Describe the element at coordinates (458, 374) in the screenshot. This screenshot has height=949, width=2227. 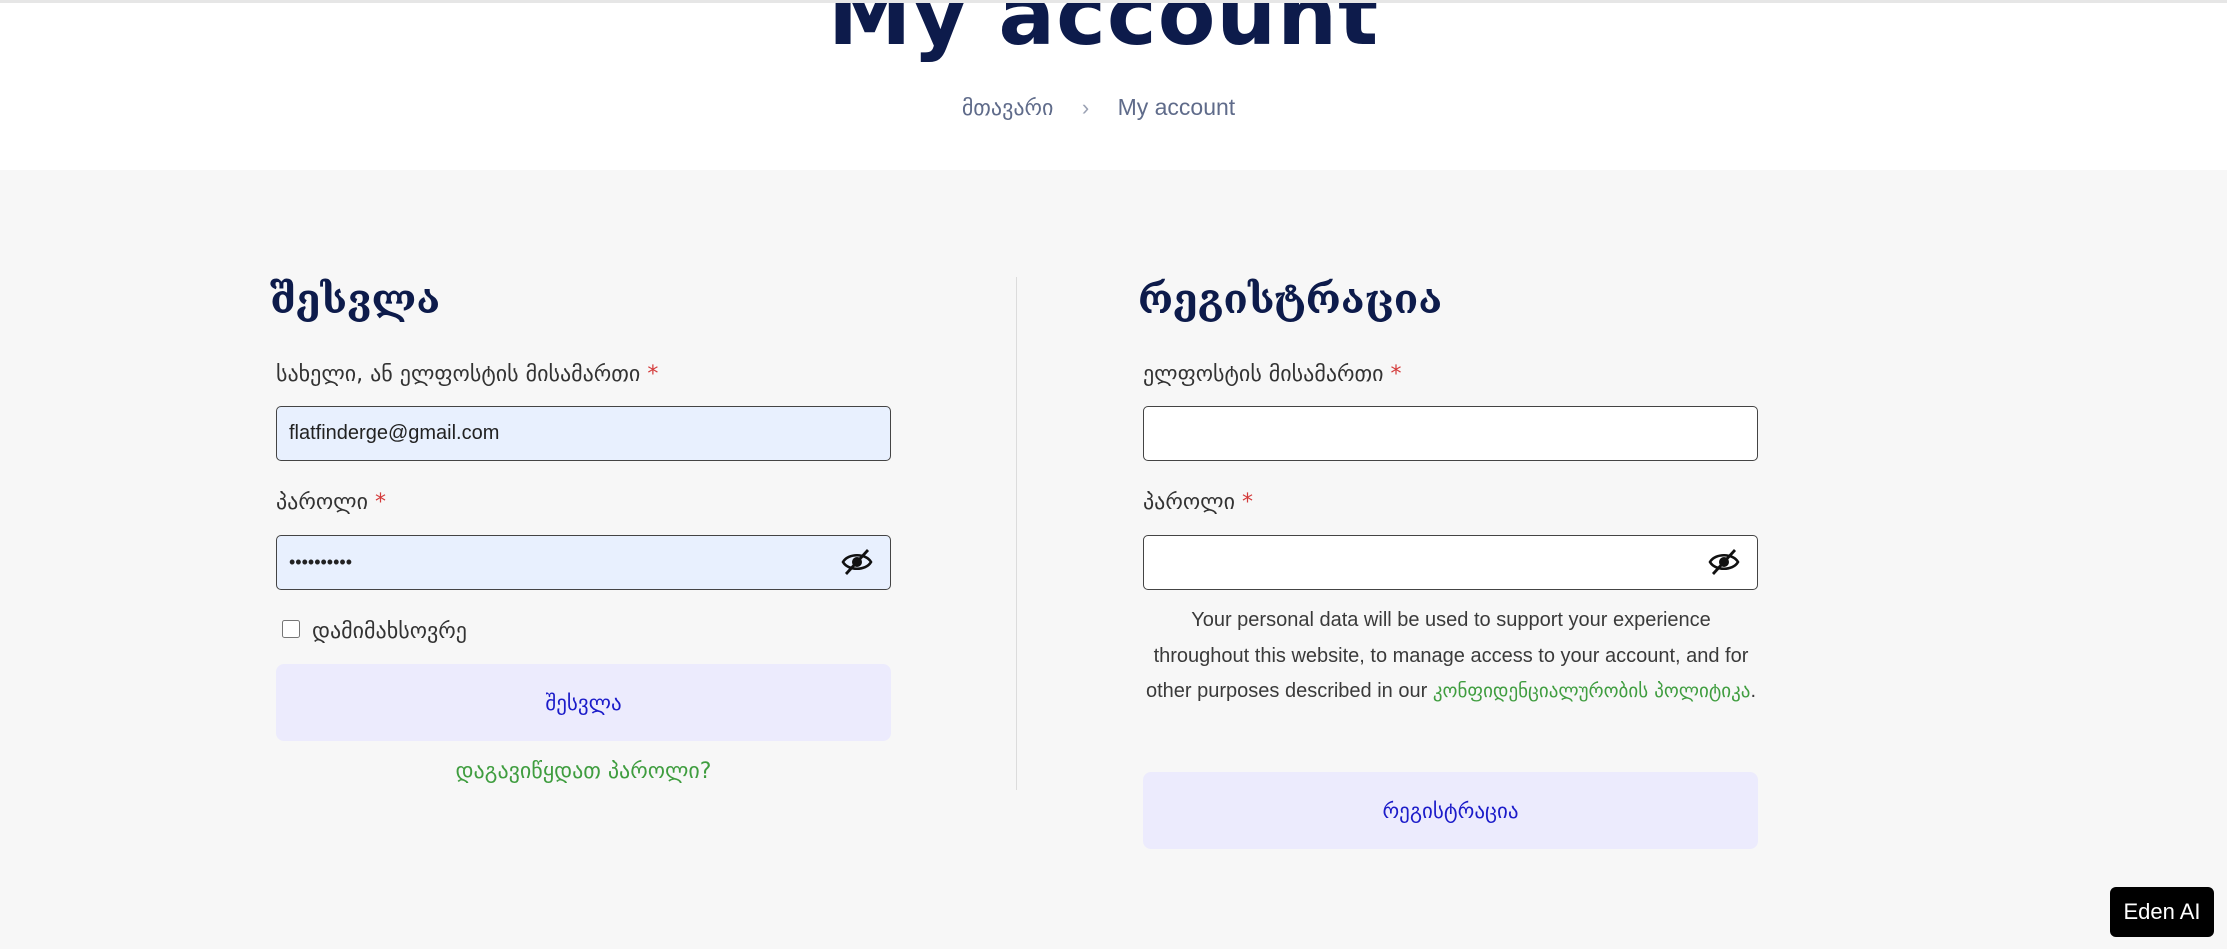
I see `username-label-text: სახელი, ან ელფოსტის მისამართი` at that location.